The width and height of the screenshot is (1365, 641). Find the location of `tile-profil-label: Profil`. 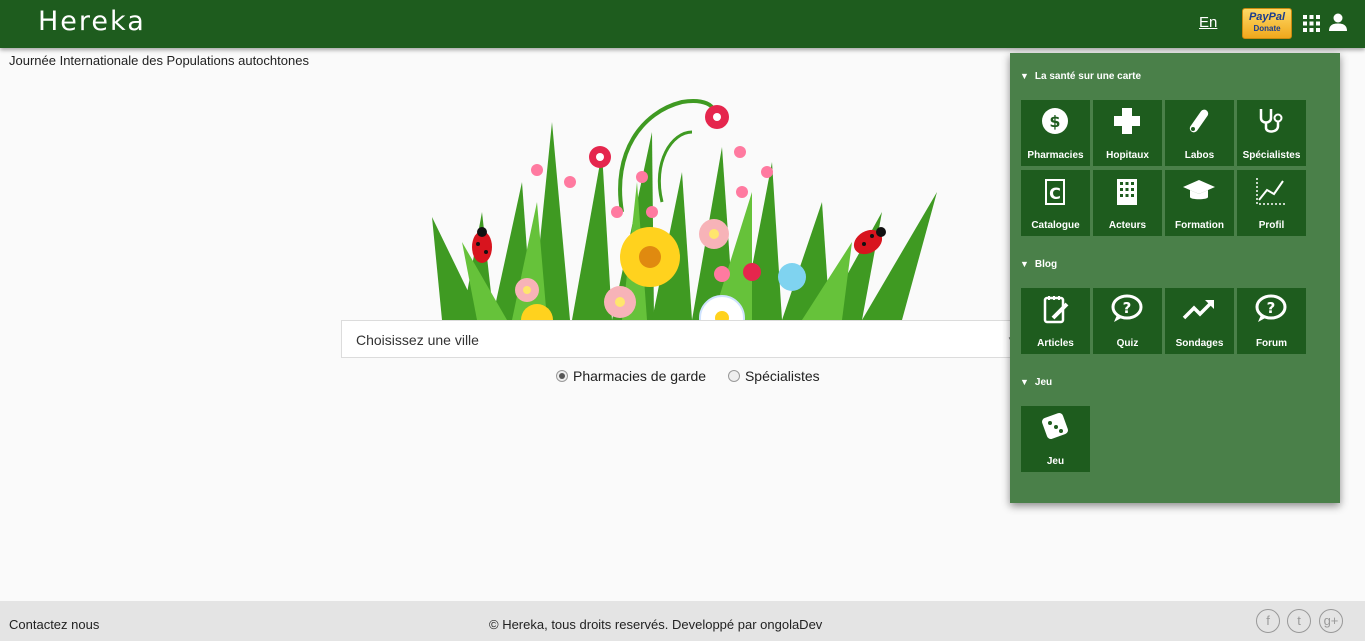

tile-profil-label: Profil is located at coordinates (1271, 225).